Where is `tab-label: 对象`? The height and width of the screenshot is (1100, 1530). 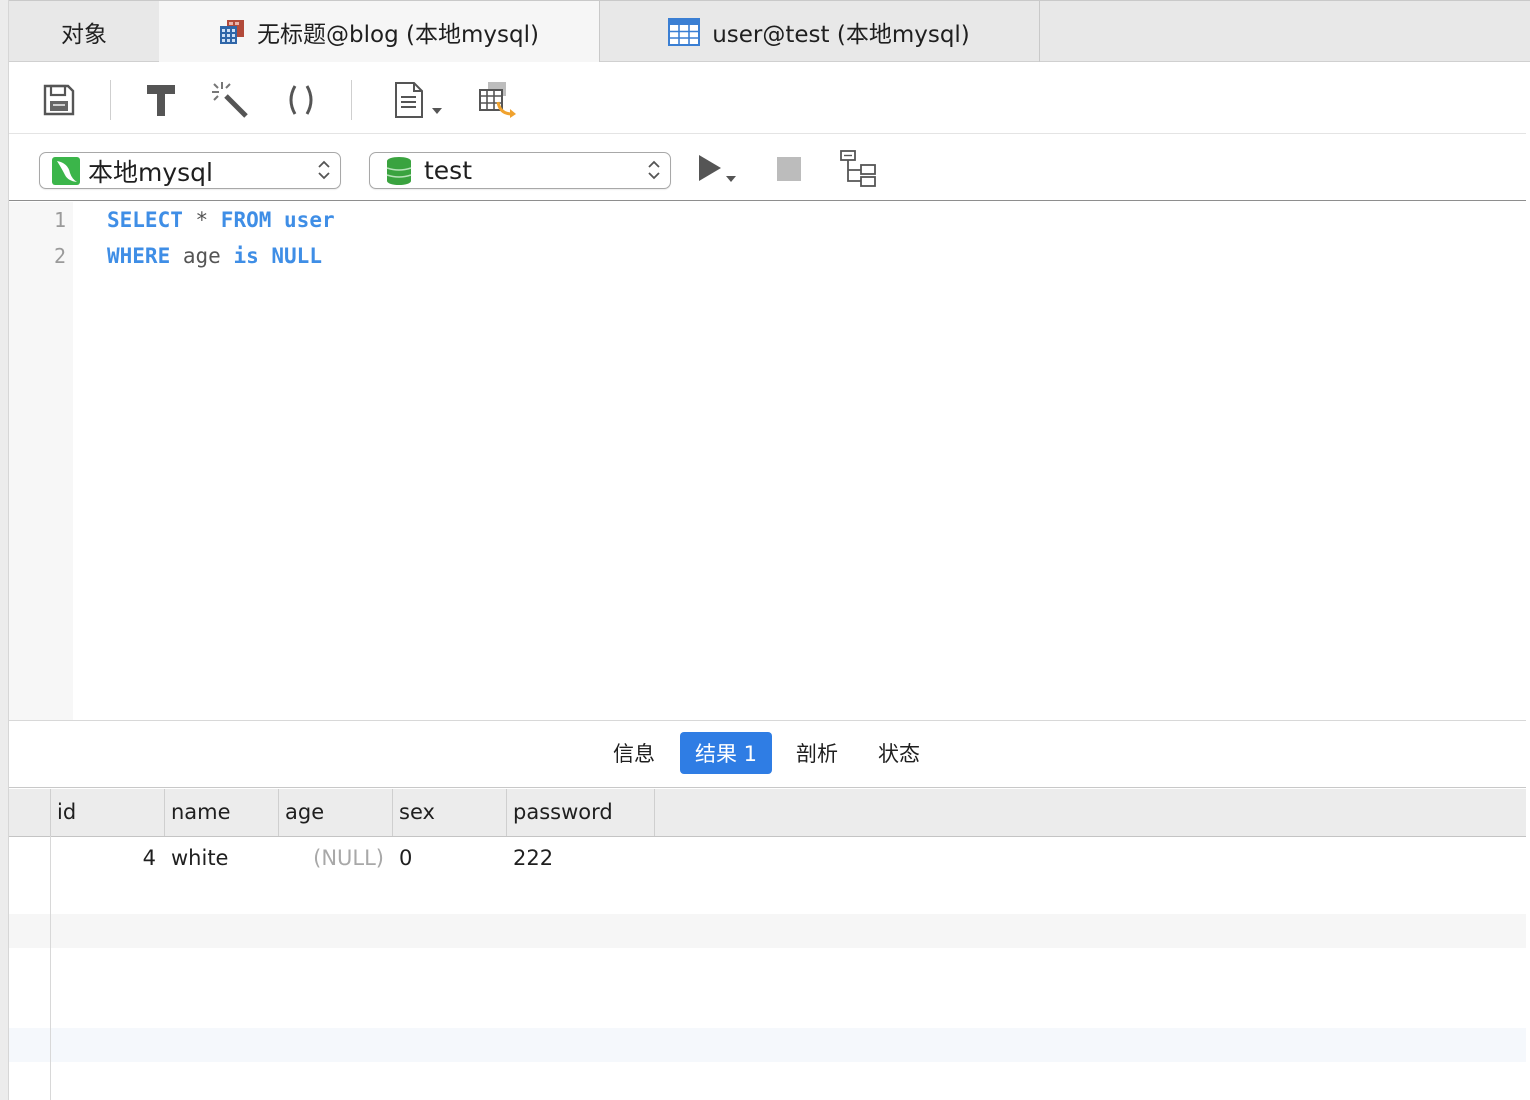
tab-label: 对象 is located at coordinates (84, 34).